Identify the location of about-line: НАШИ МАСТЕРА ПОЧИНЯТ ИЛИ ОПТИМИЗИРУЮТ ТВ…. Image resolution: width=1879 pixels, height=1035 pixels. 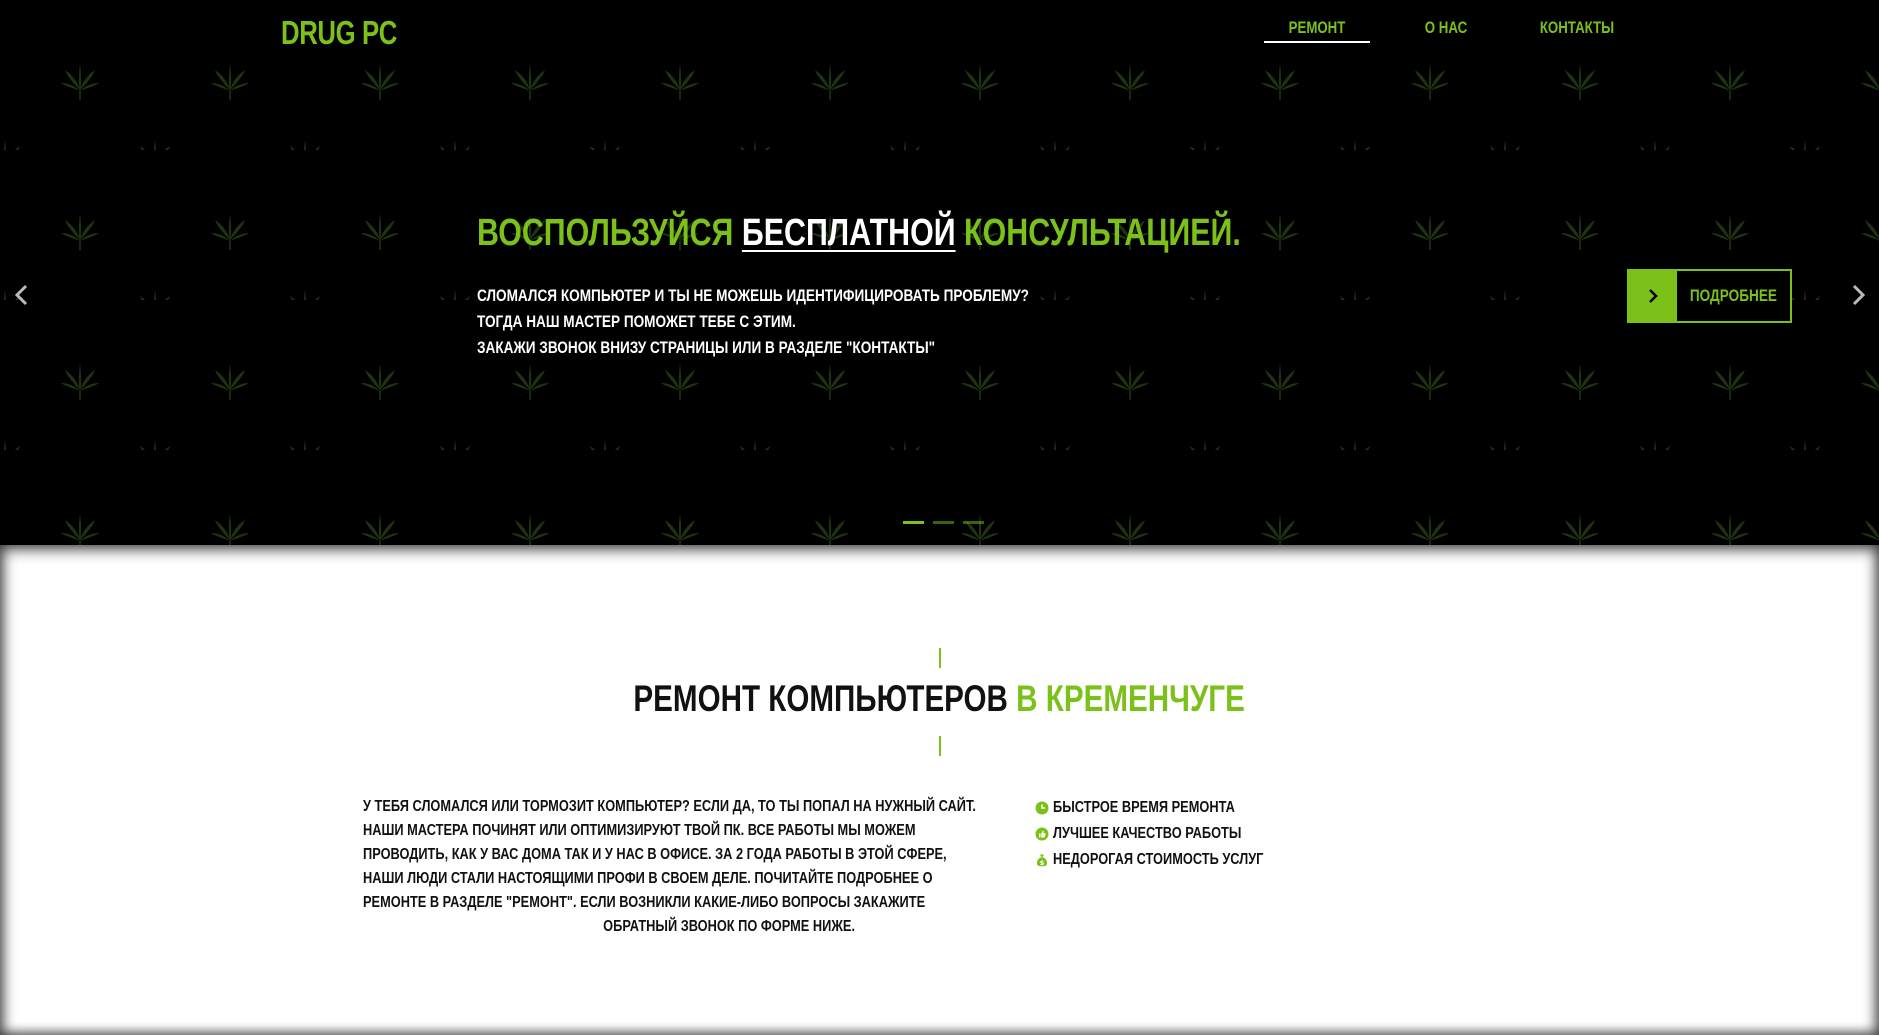
(639, 830).